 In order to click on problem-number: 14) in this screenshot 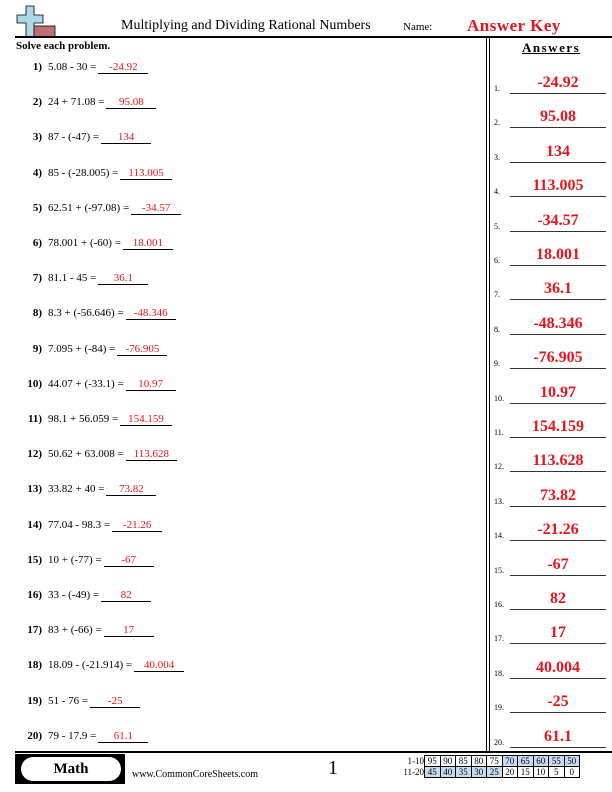, I will do `click(34, 524)`.